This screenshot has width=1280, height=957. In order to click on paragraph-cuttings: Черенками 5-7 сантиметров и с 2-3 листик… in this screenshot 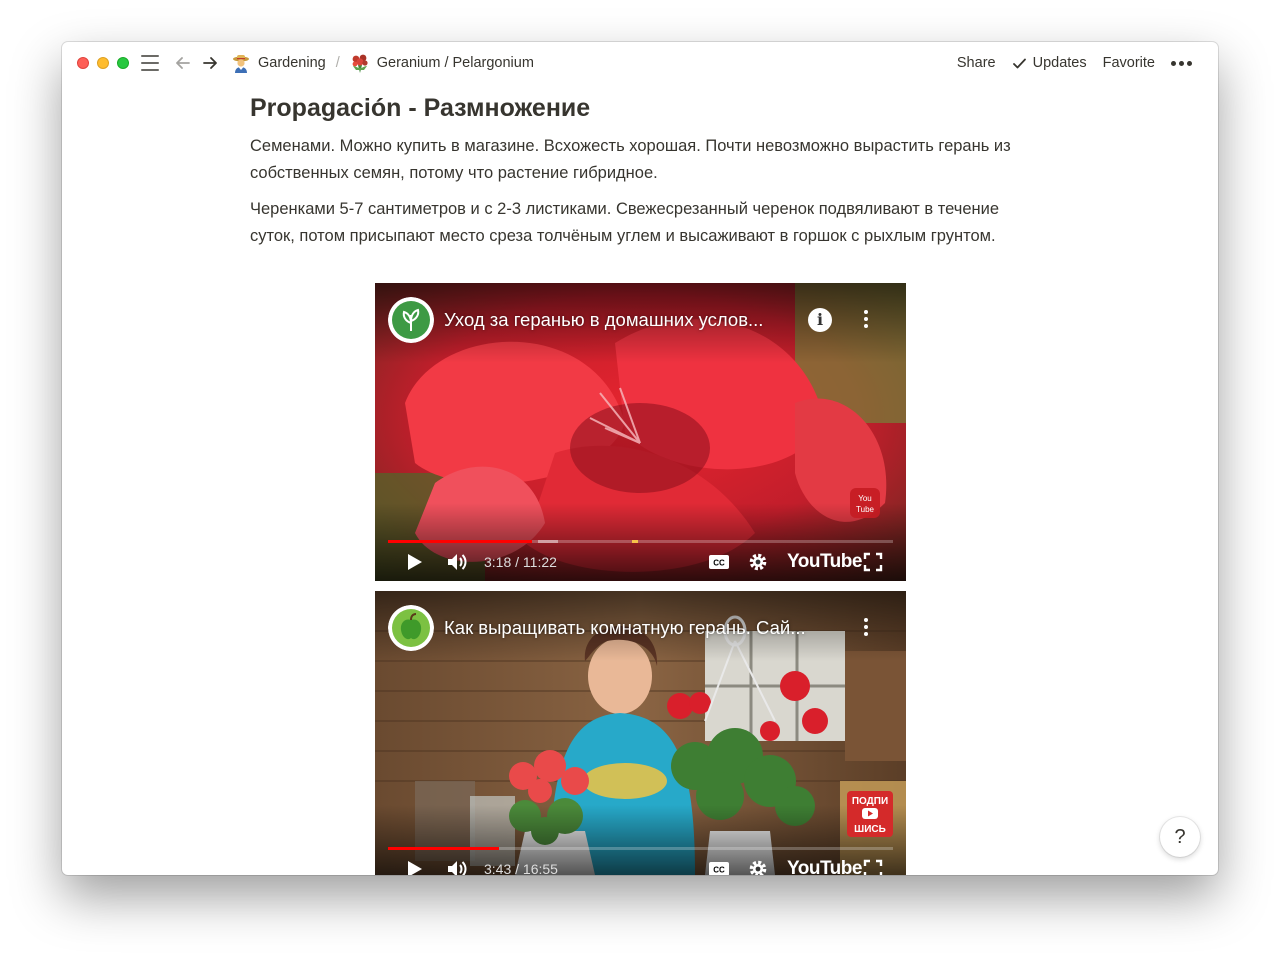, I will do `click(645, 223)`.